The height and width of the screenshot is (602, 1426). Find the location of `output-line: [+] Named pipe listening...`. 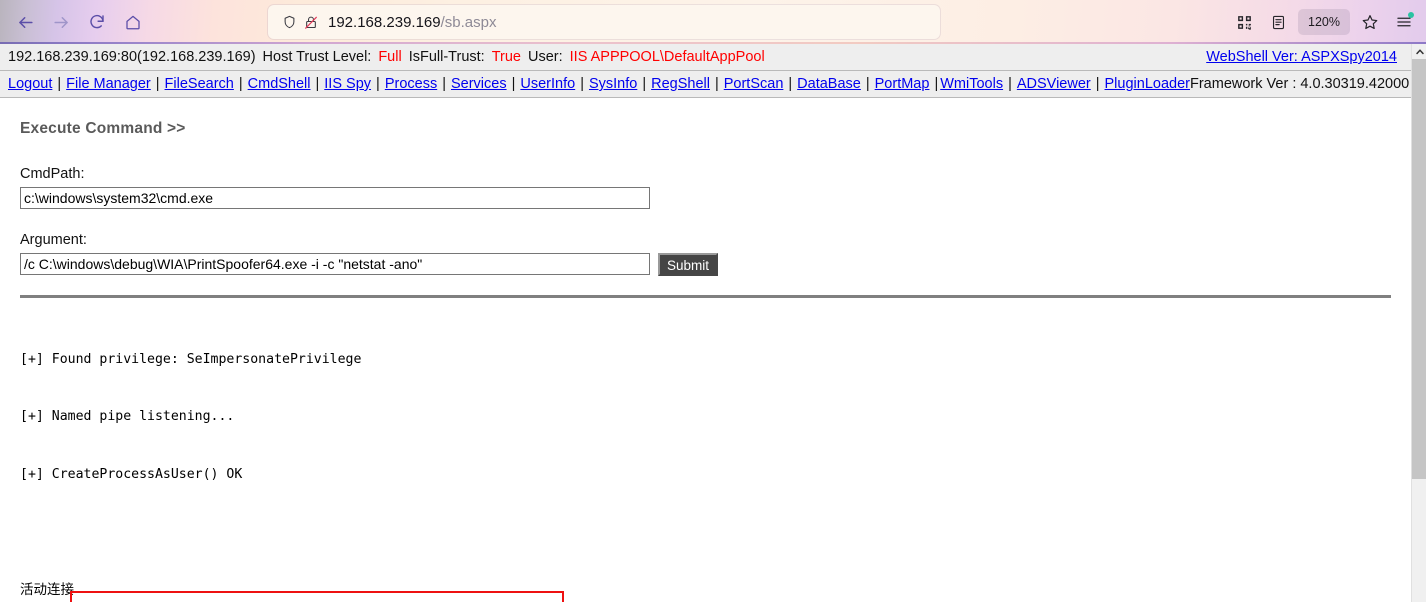

output-line: [+] Named pipe listening... is located at coordinates (127, 417).